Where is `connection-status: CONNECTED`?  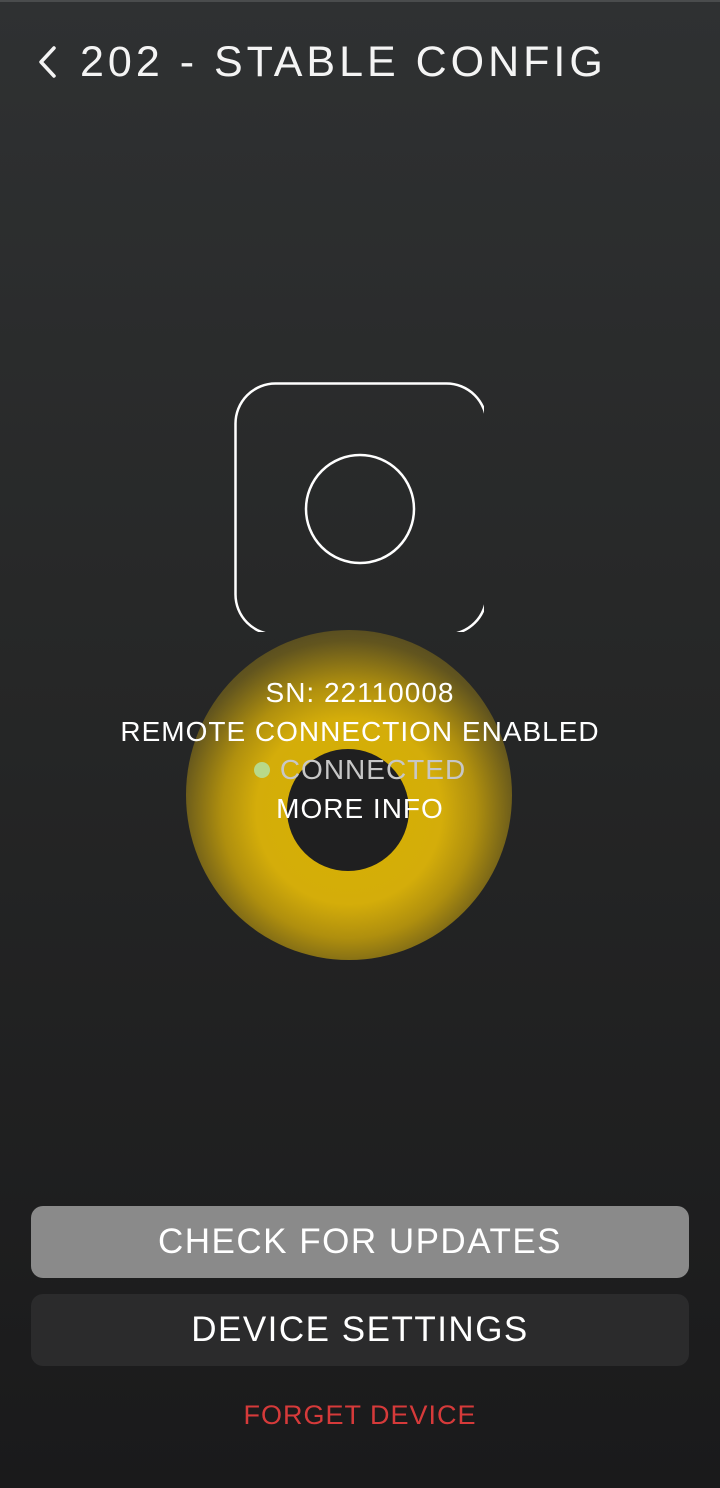 connection-status: CONNECTED is located at coordinates (360, 770).